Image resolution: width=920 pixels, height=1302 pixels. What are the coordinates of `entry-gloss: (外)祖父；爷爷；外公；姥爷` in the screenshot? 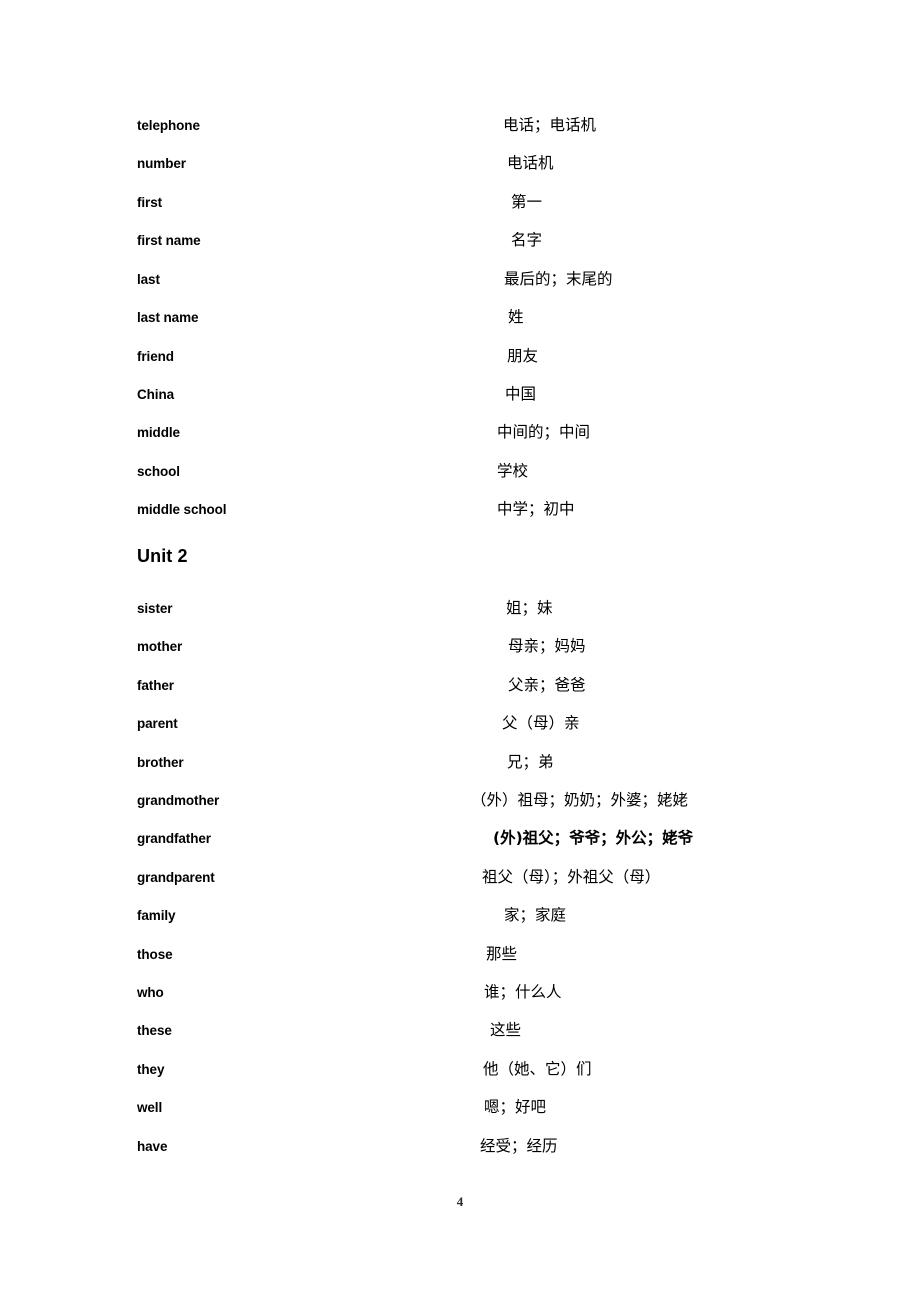 It's located at (593, 838).